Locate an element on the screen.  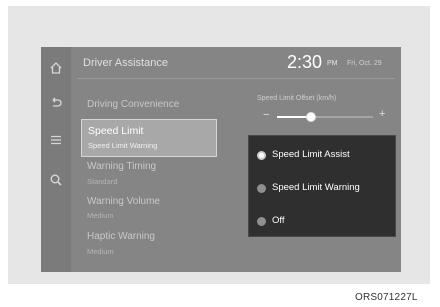
page-title: Driver Assistance is located at coordinates (125, 63).